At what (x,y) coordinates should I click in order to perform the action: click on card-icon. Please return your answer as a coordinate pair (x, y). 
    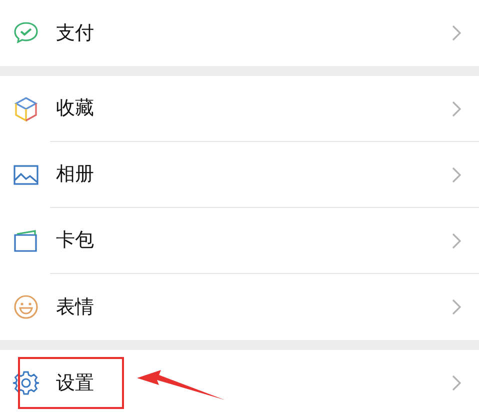
    Looking at the image, I should click on (26, 241).